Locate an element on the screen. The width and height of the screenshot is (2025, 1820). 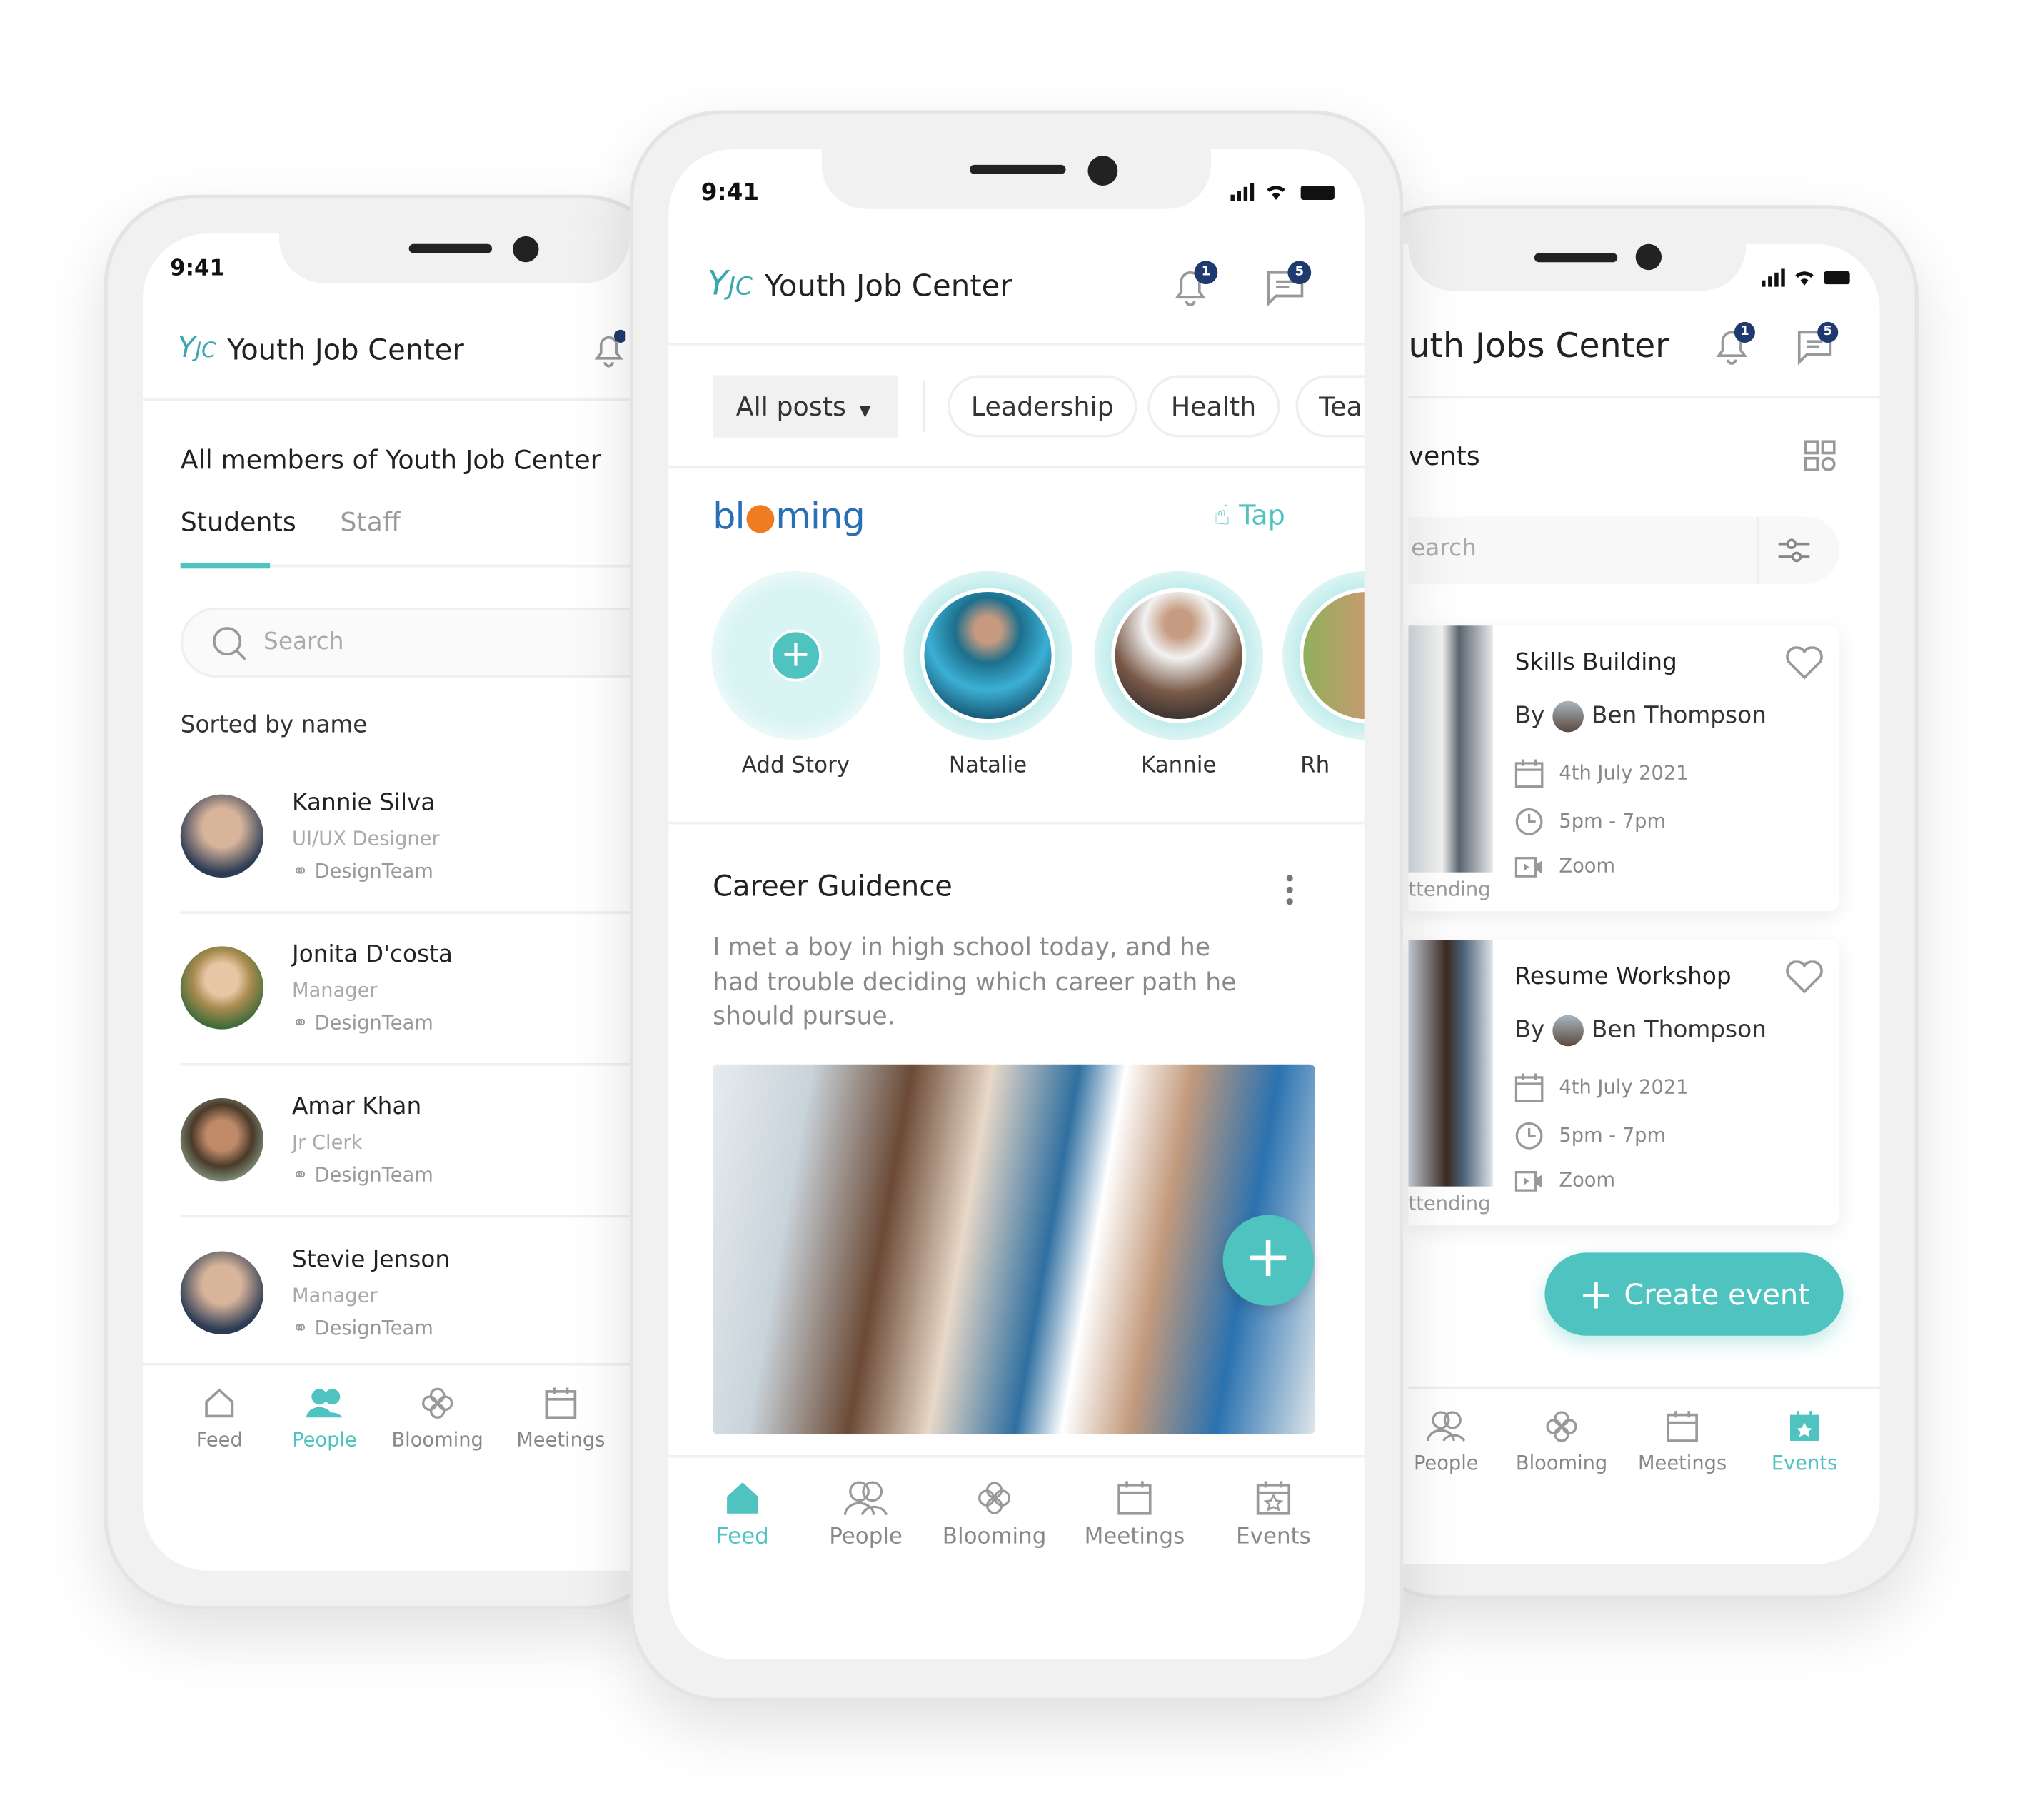
filter-separator is located at coordinates (924, 406).